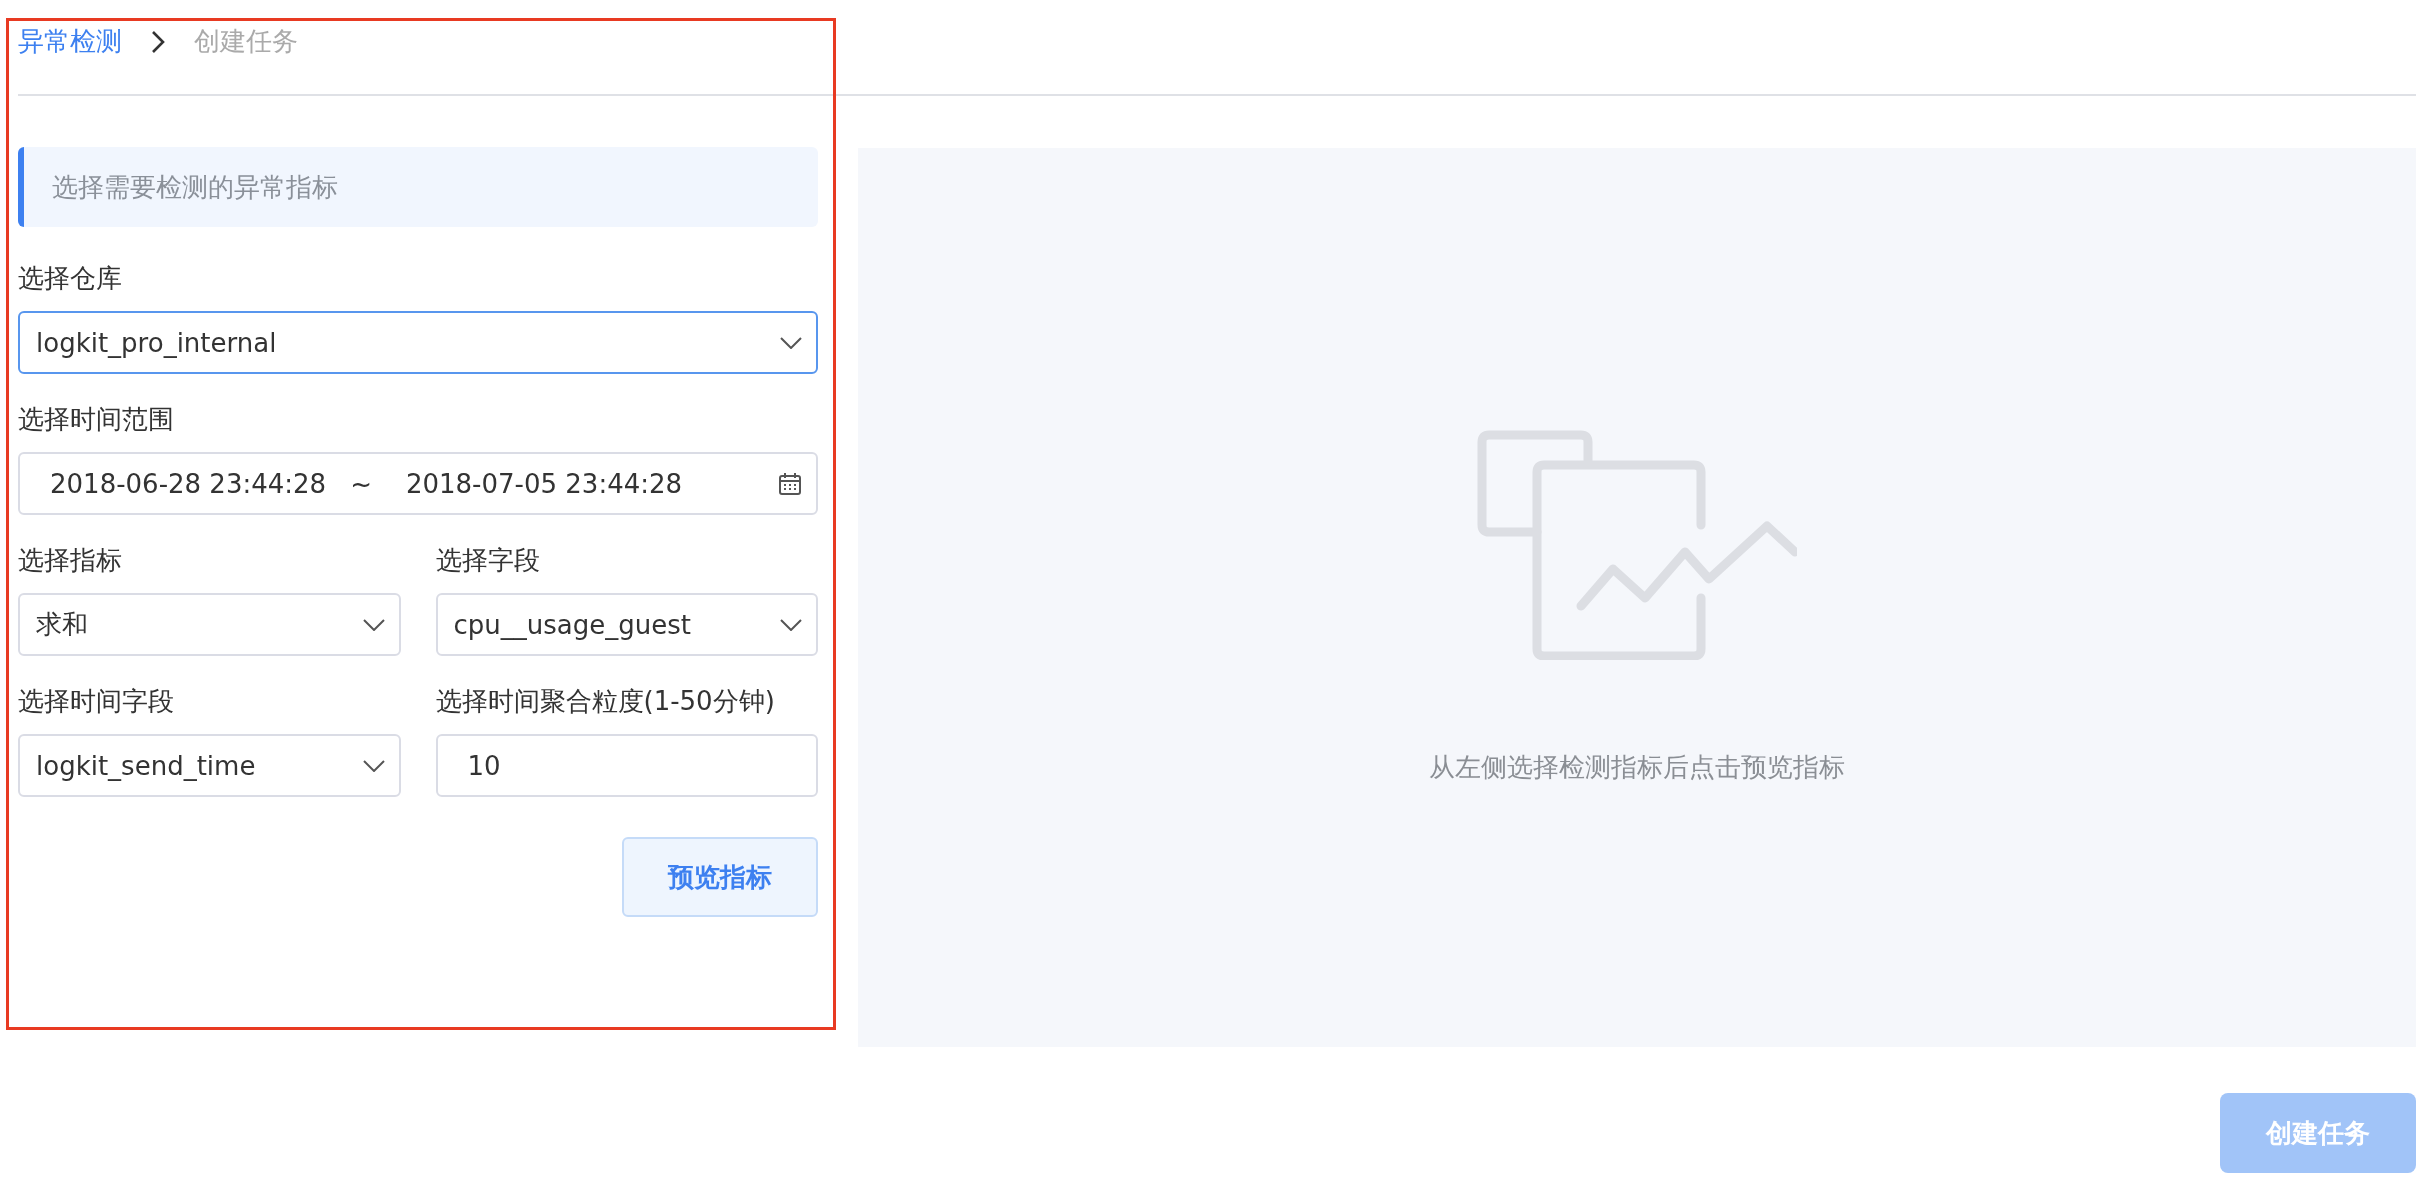 The image size is (2436, 1196). I want to click on select-field: logkit_pro_internal, so click(418, 342).